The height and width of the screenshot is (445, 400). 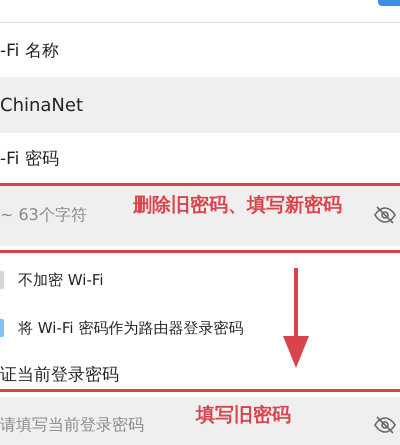 What do you see at coordinates (238, 205) in the screenshot?
I see `annotation-text: 删除旧密码、填写新密码` at bounding box center [238, 205].